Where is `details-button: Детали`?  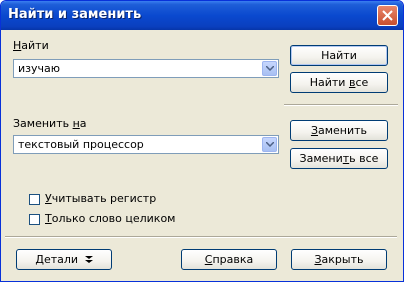
details-button: Детали is located at coordinates (64, 259).